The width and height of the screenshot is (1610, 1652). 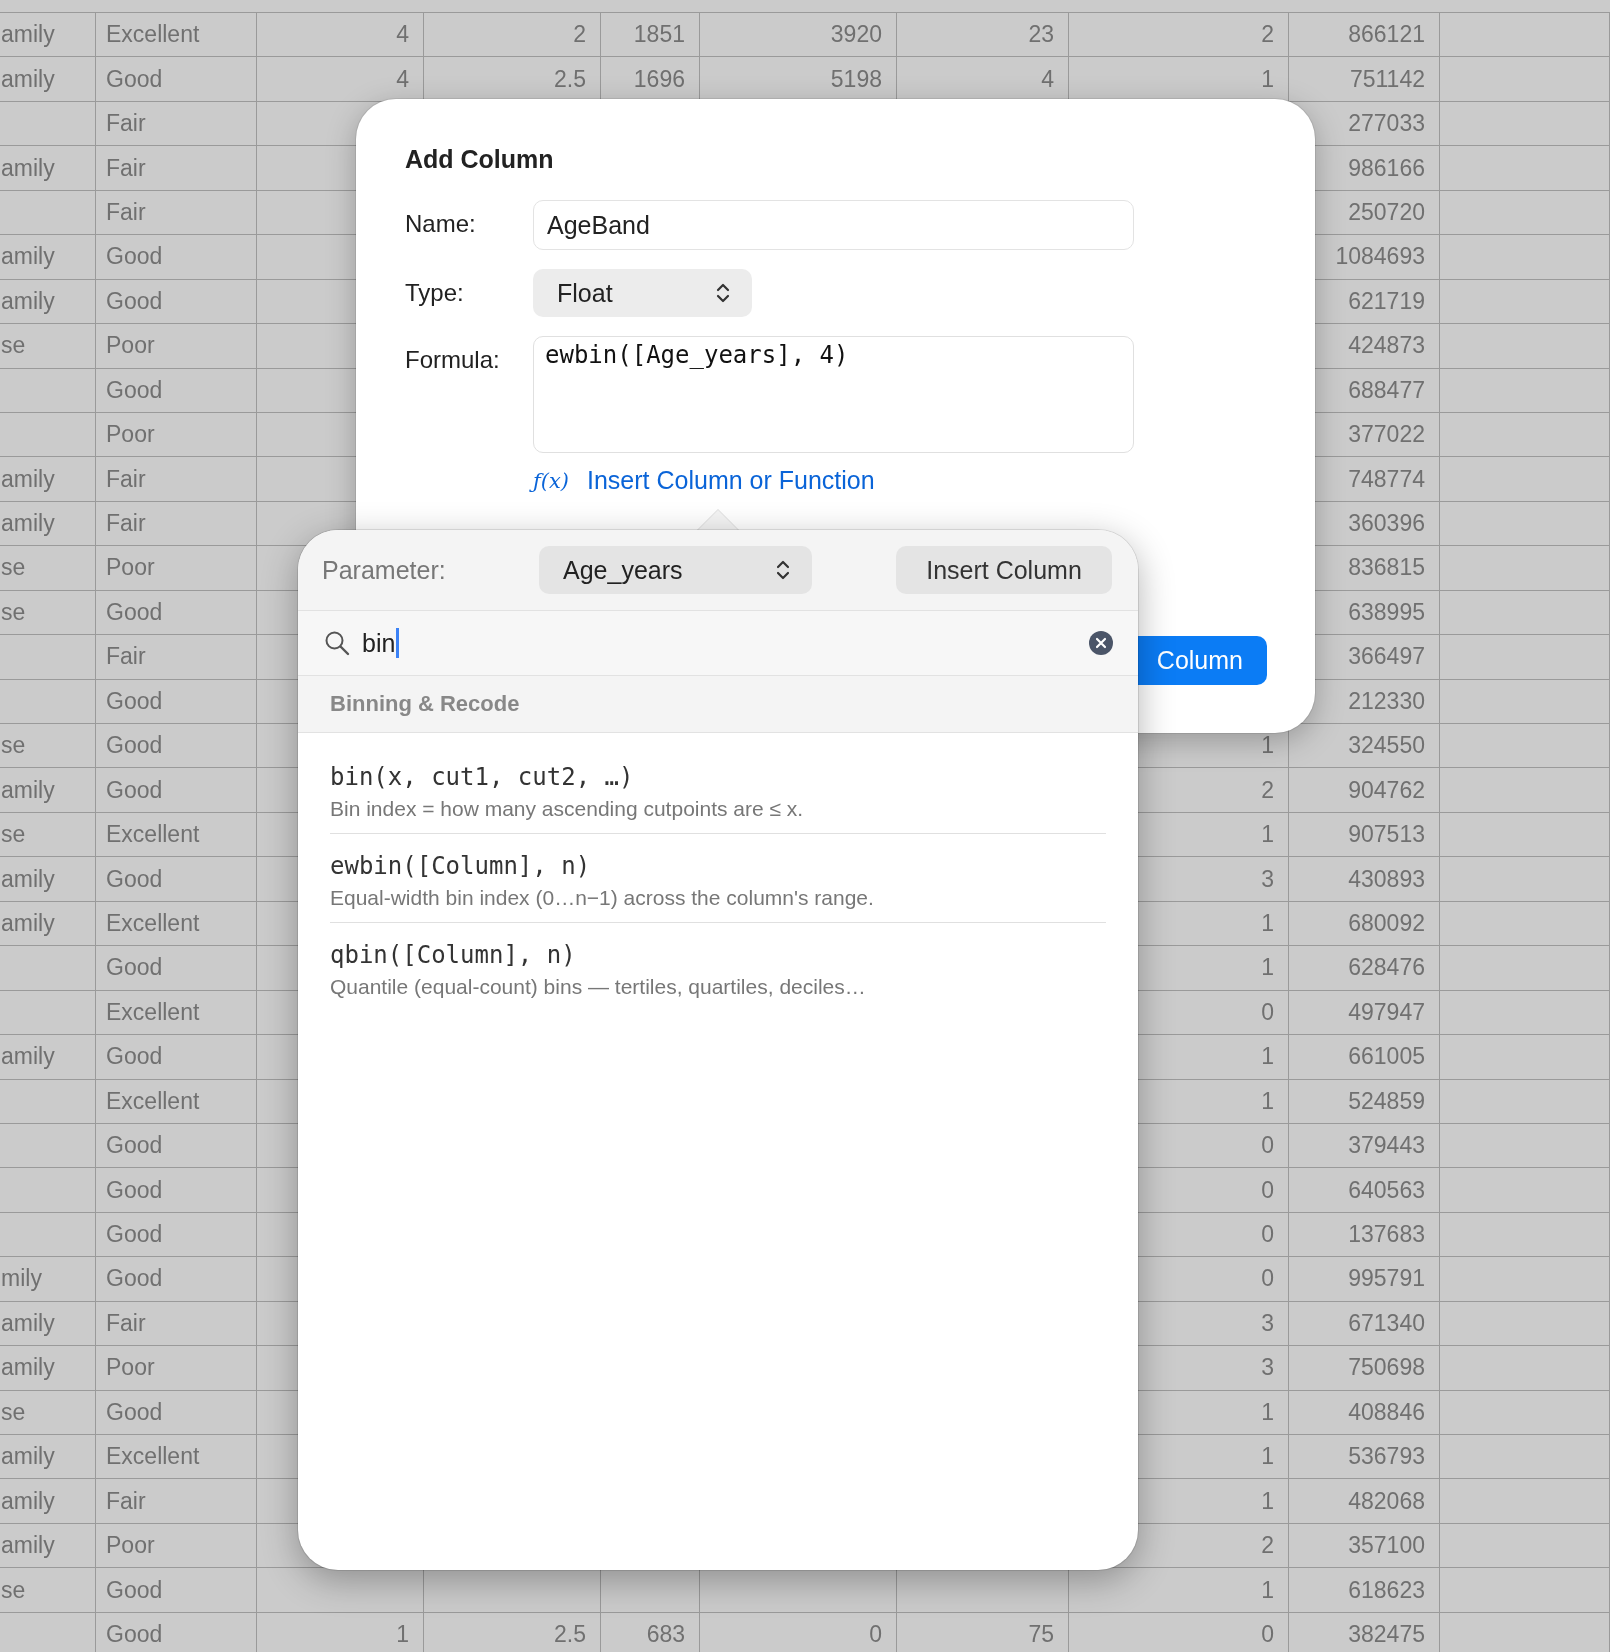 I want to click on function-item: bin(x, cut1, cut2, …) Bin index = how many ascending cutpoints are ≤ x., so click(x=718, y=789).